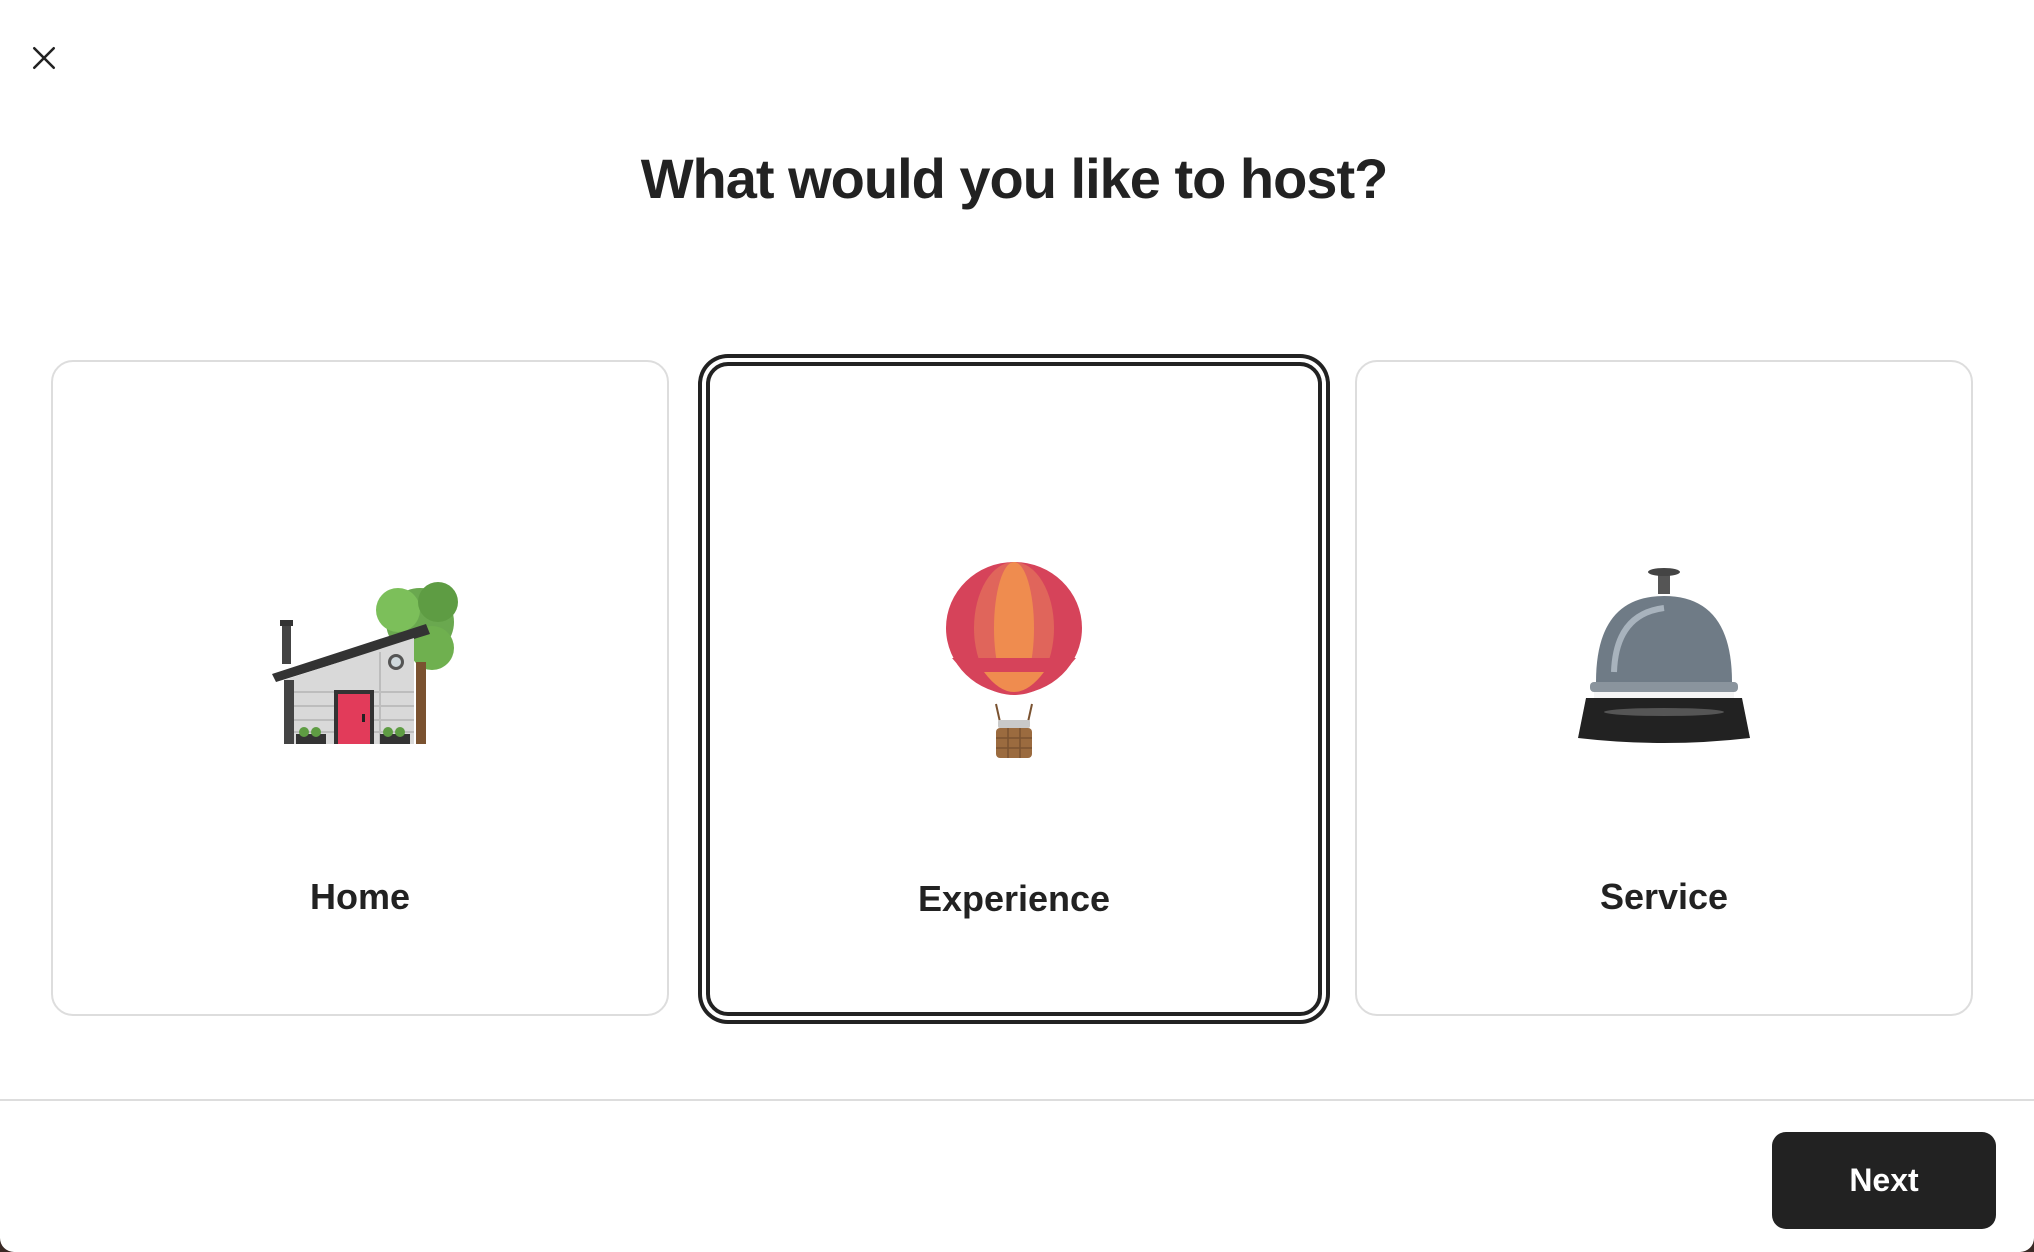 The height and width of the screenshot is (1252, 2034). What do you see at coordinates (1664, 896) in the screenshot?
I see `option-label: Service` at bounding box center [1664, 896].